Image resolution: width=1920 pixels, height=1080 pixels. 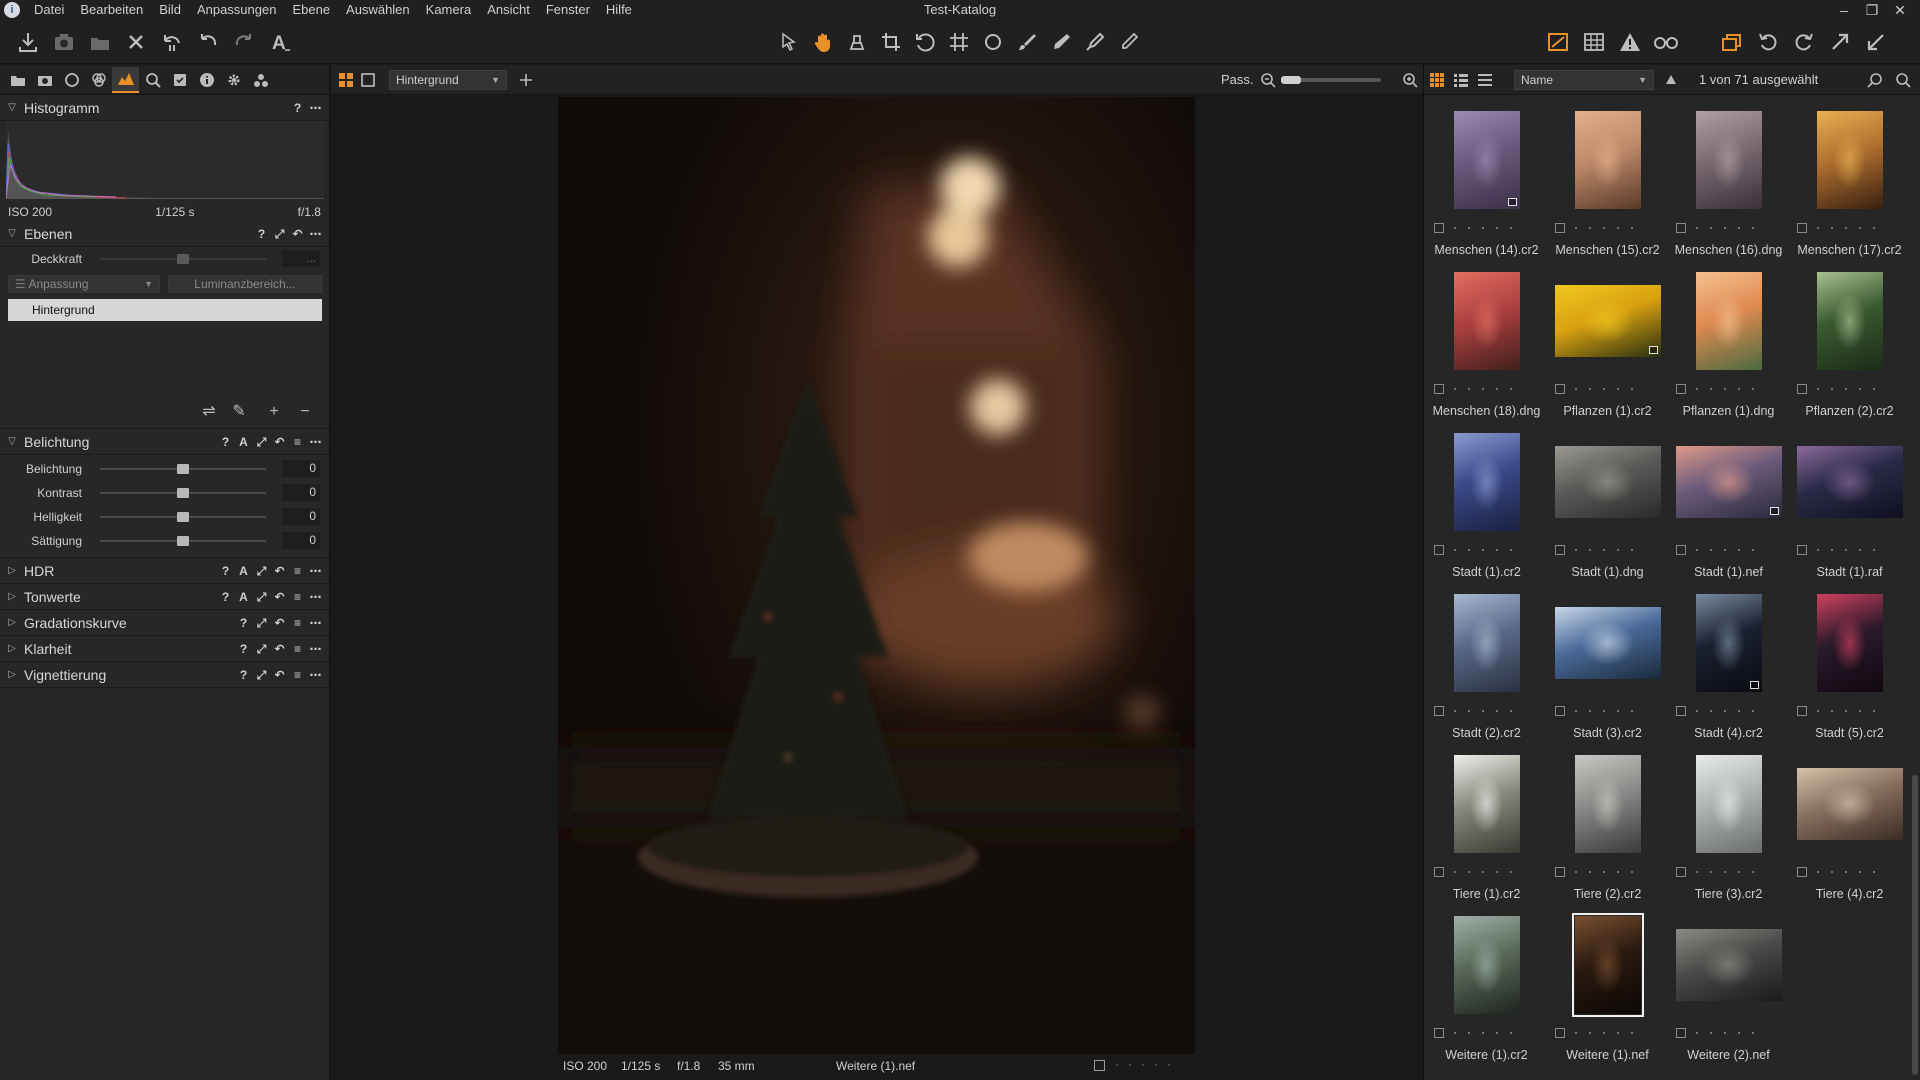 What do you see at coordinates (1061, 42) in the screenshot?
I see `erase-icon` at bounding box center [1061, 42].